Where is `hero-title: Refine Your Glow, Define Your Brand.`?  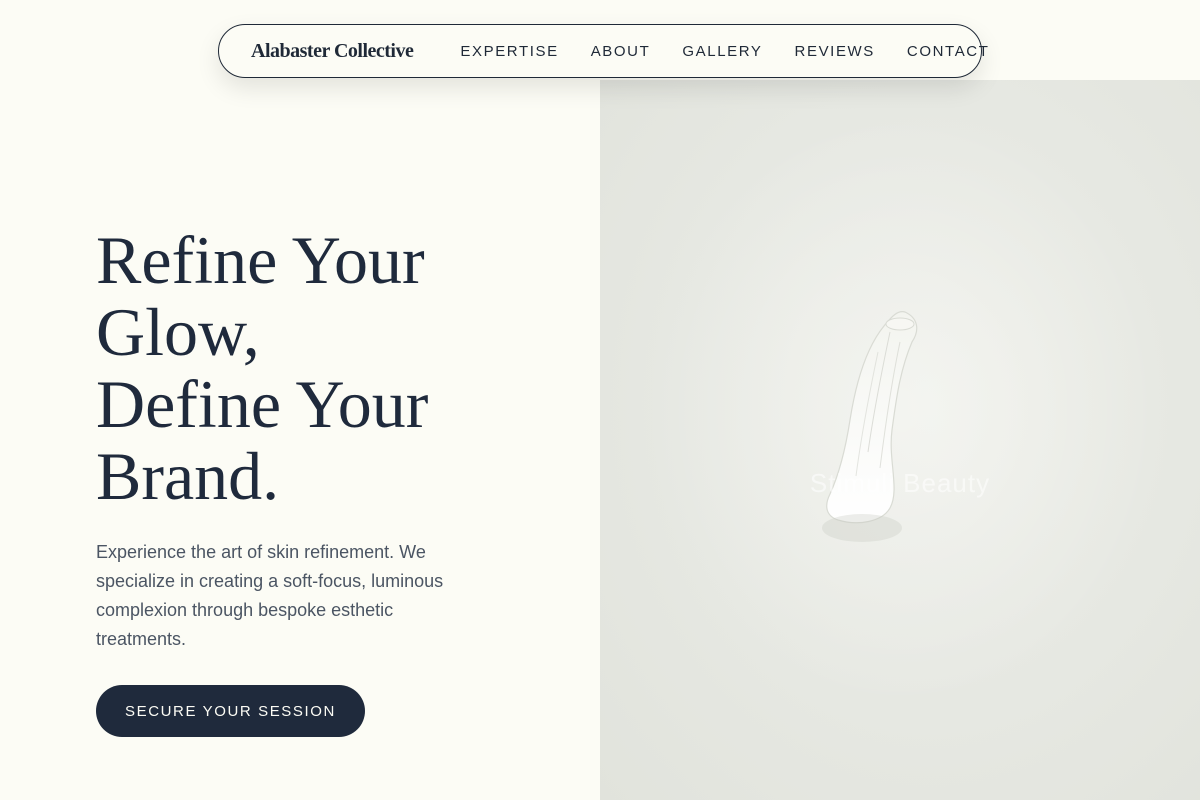
hero-title: Refine Your Glow, Define Your Brand. is located at coordinates (336, 368).